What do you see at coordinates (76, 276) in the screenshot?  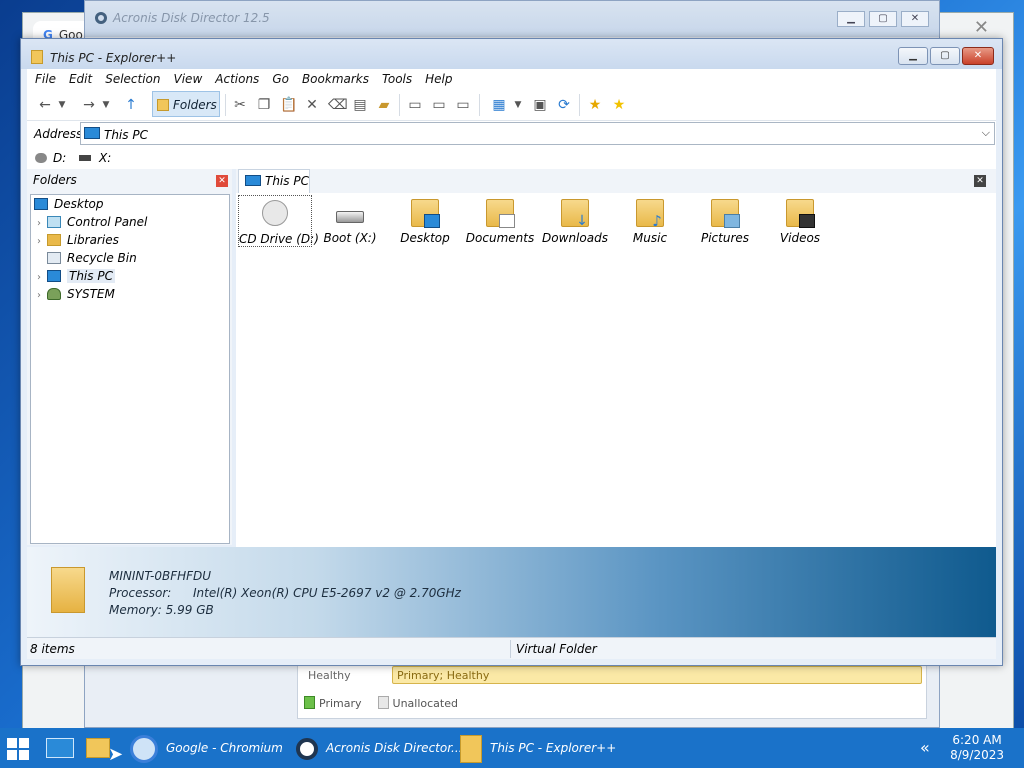 I see `tree-item-this-pc: › This PC` at bounding box center [76, 276].